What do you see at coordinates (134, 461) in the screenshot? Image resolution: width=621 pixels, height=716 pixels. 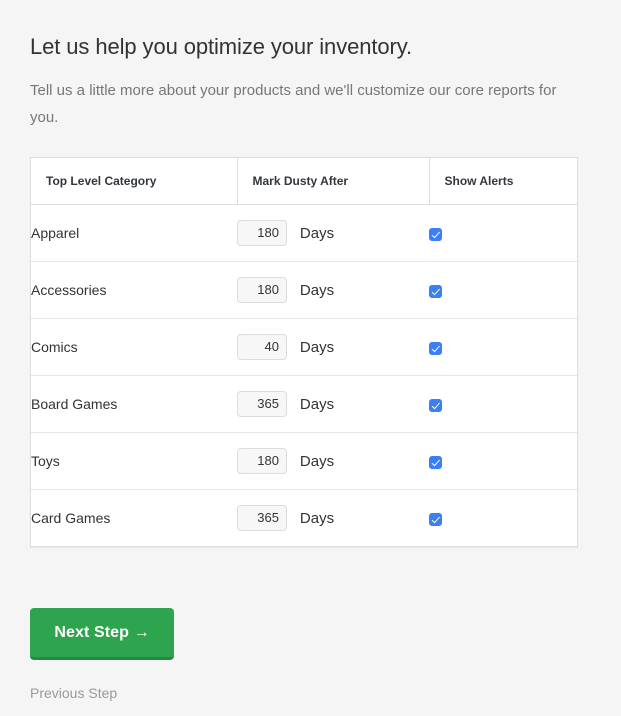 I see `category-name: Toys` at bounding box center [134, 461].